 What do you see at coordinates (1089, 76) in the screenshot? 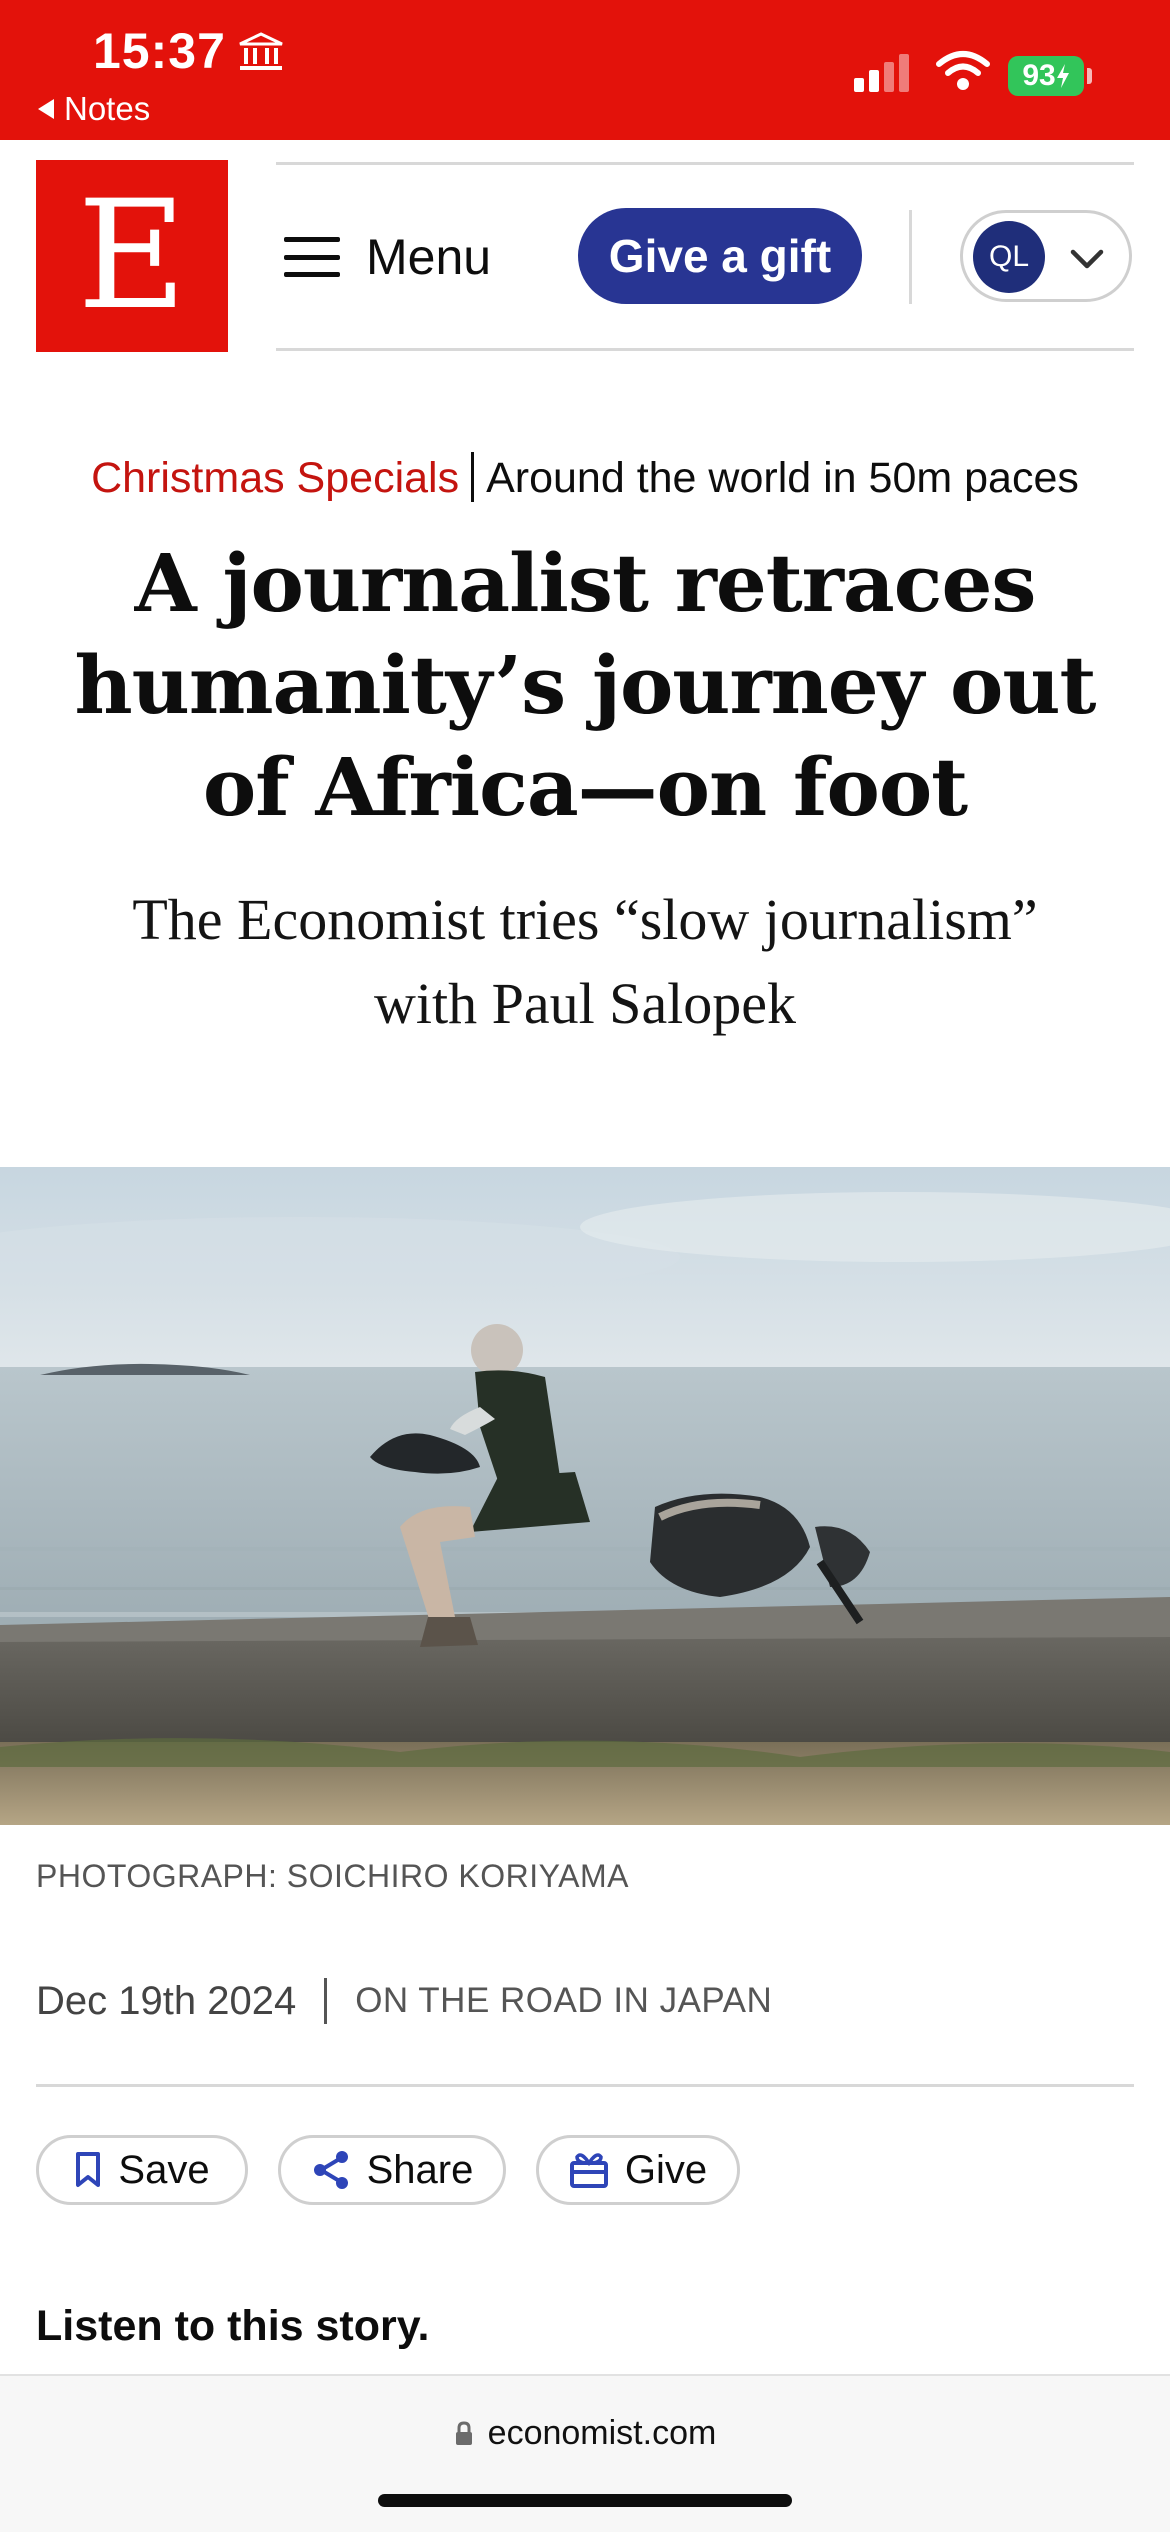
I see `battery-cap` at bounding box center [1089, 76].